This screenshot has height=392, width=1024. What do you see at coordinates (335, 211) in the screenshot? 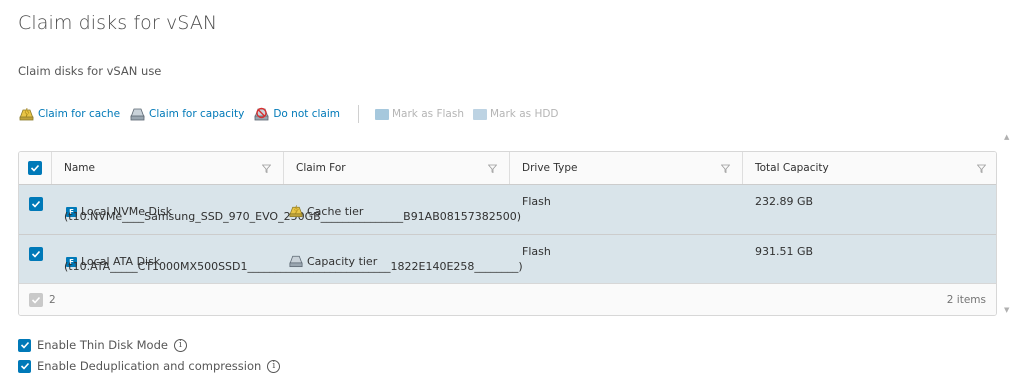
I see `claim-for-value: Cache tier` at bounding box center [335, 211].